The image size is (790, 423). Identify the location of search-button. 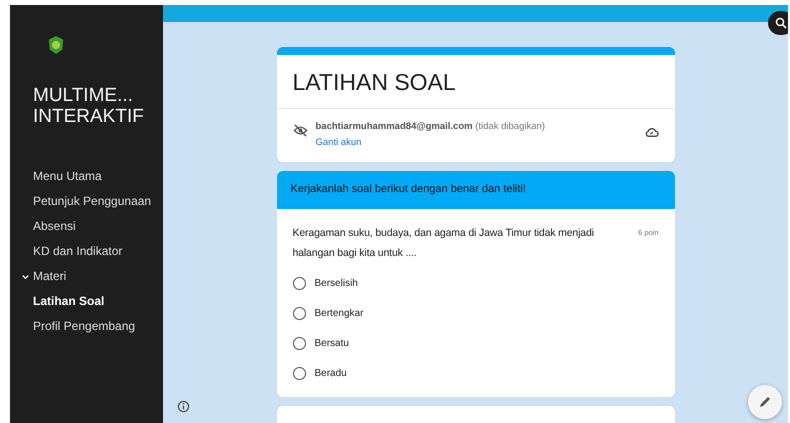
(778, 23).